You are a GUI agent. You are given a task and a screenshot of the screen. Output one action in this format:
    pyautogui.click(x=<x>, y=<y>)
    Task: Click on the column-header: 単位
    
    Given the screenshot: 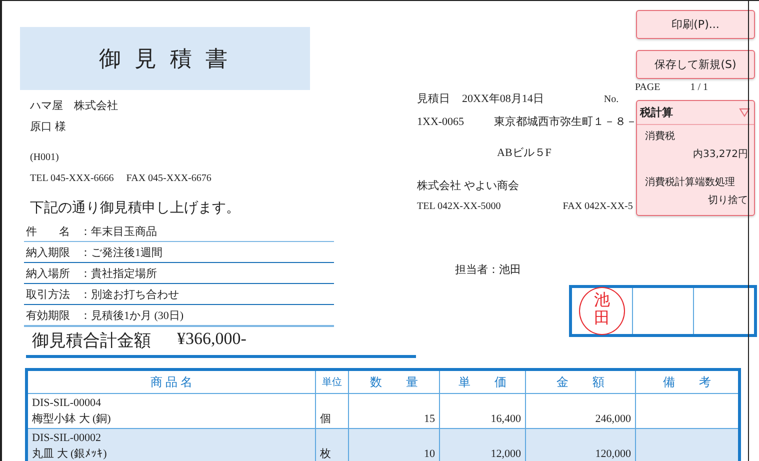 What is the action you would take?
    pyautogui.click(x=332, y=382)
    